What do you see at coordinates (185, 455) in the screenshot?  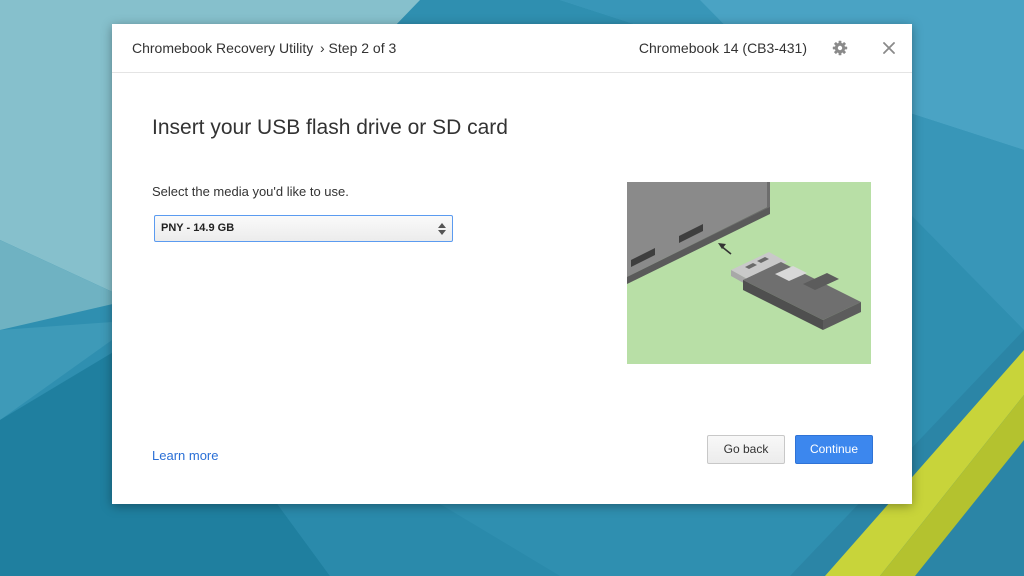 I see `learn-more-link: Learn more` at bounding box center [185, 455].